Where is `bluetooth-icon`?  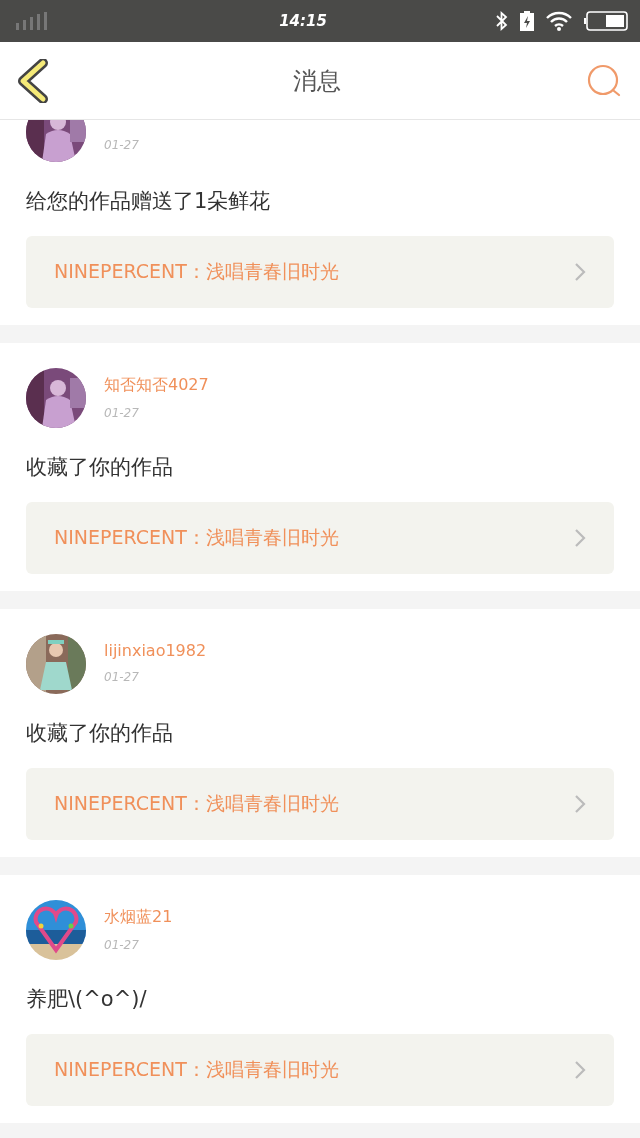 bluetooth-icon is located at coordinates (502, 21).